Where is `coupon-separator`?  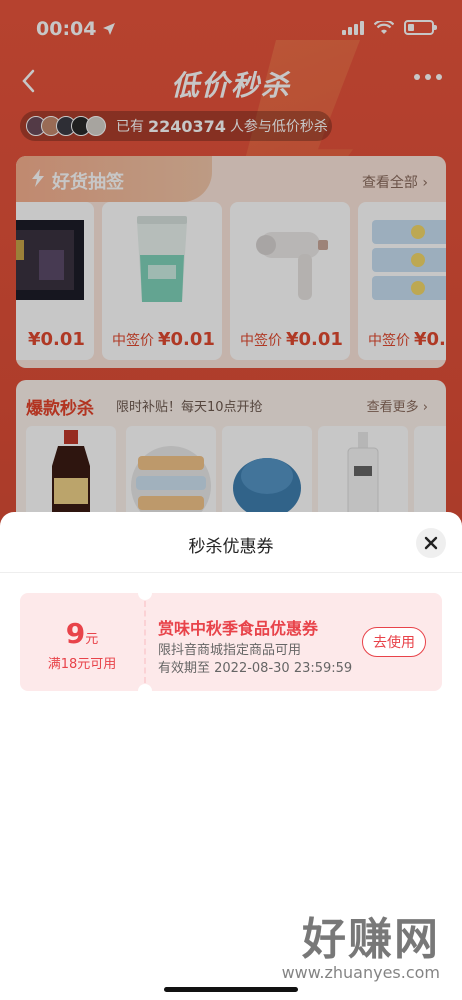 coupon-separator is located at coordinates (145, 642).